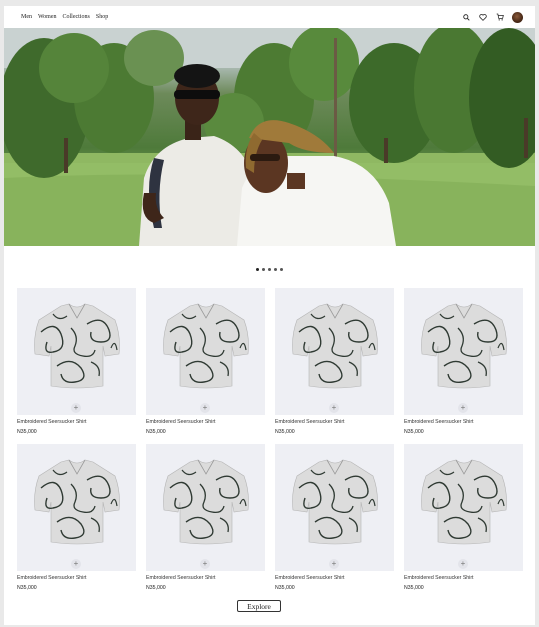 This screenshot has height=627, width=539. Describe the element at coordinates (102, 17) in the screenshot. I see `nav-item-shop: Shop` at that location.